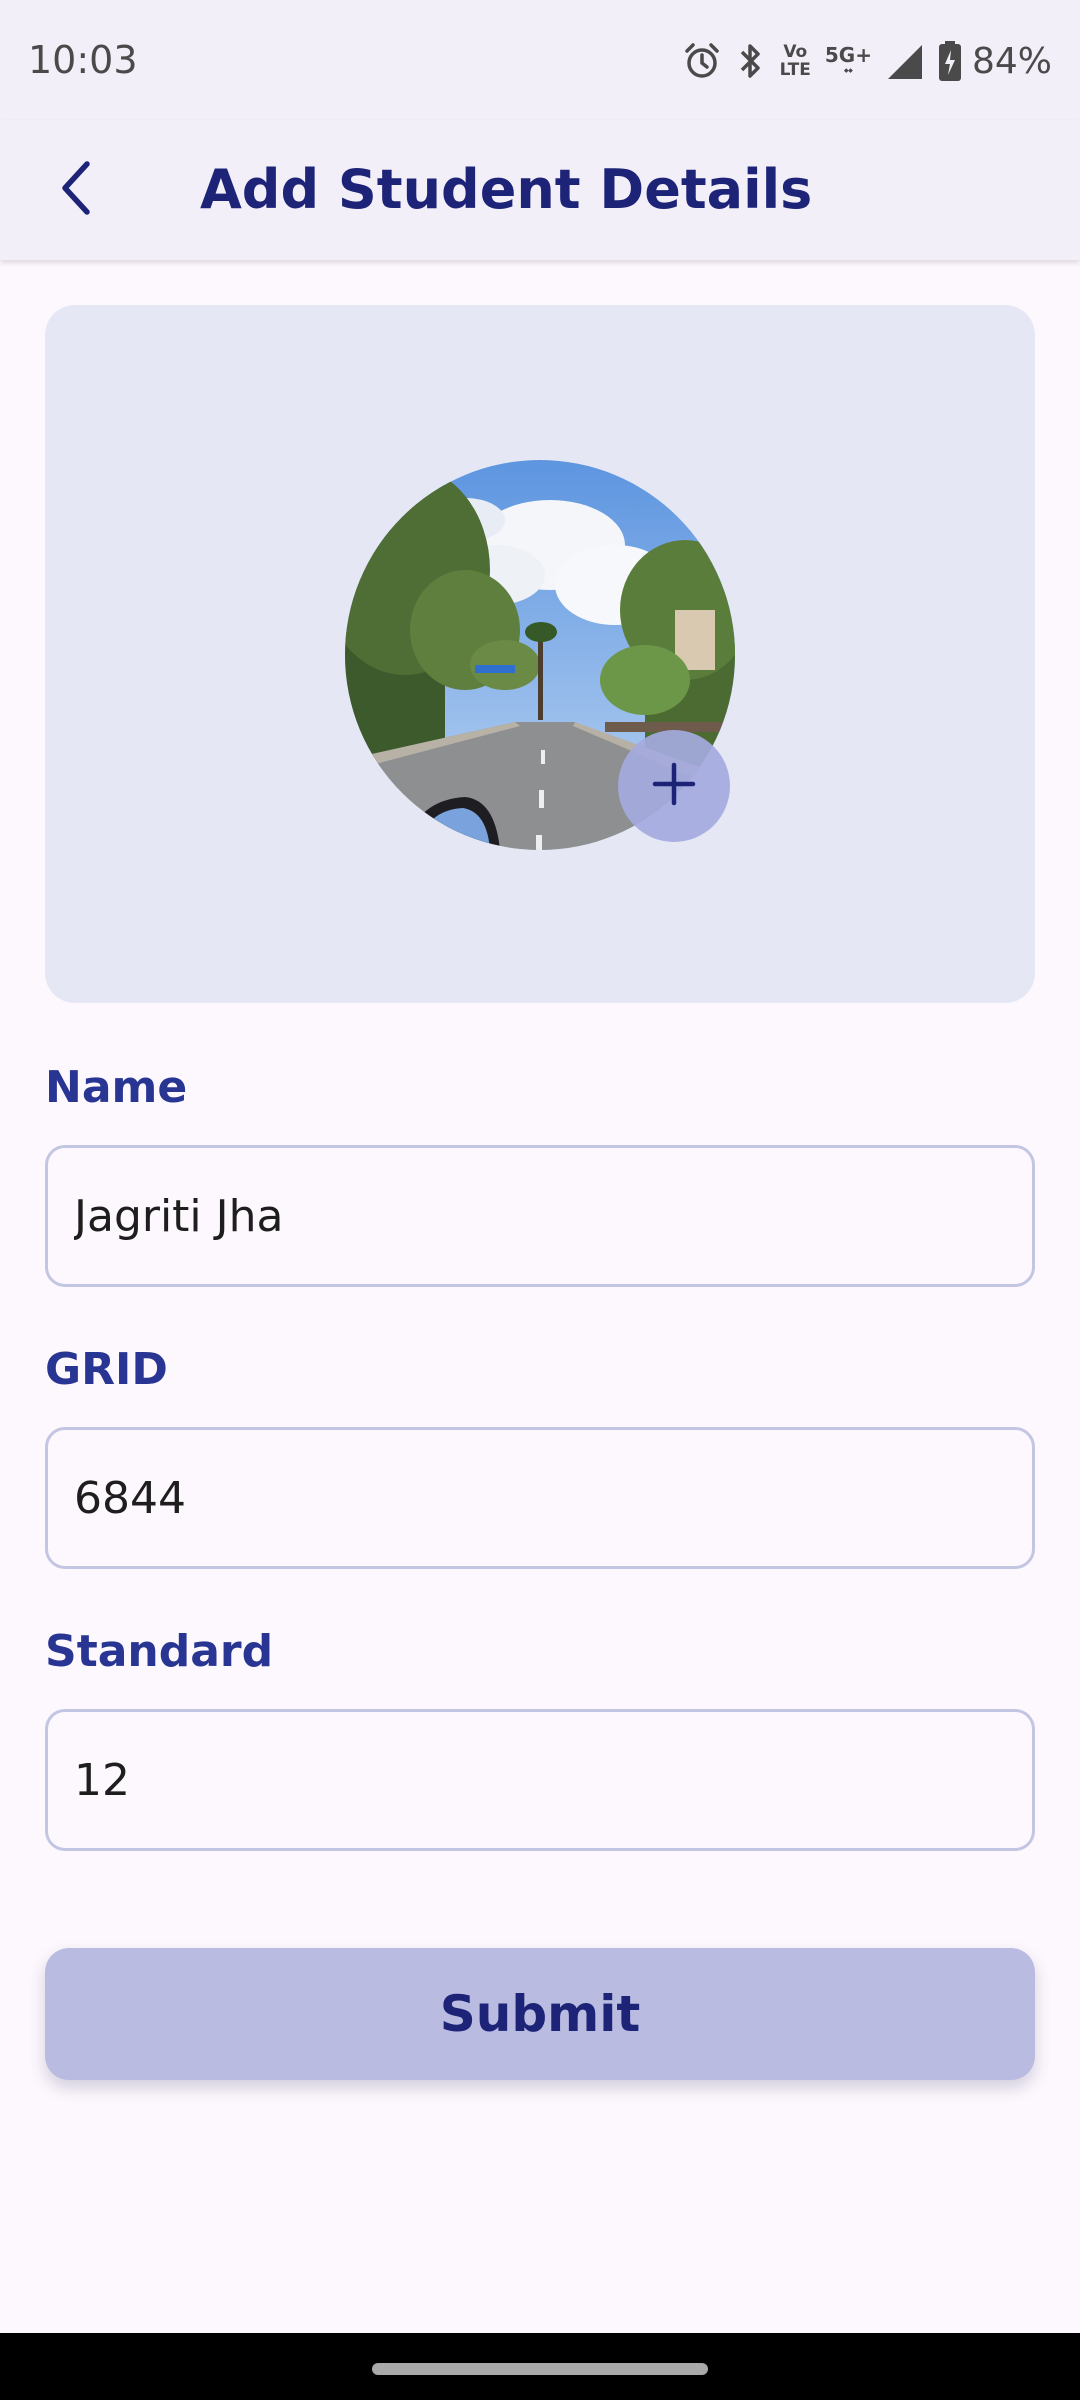 This screenshot has height=2400, width=1080. Describe the element at coordinates (1011, 61) in the screenshot. I see `battery-percent: 84%` at that location.